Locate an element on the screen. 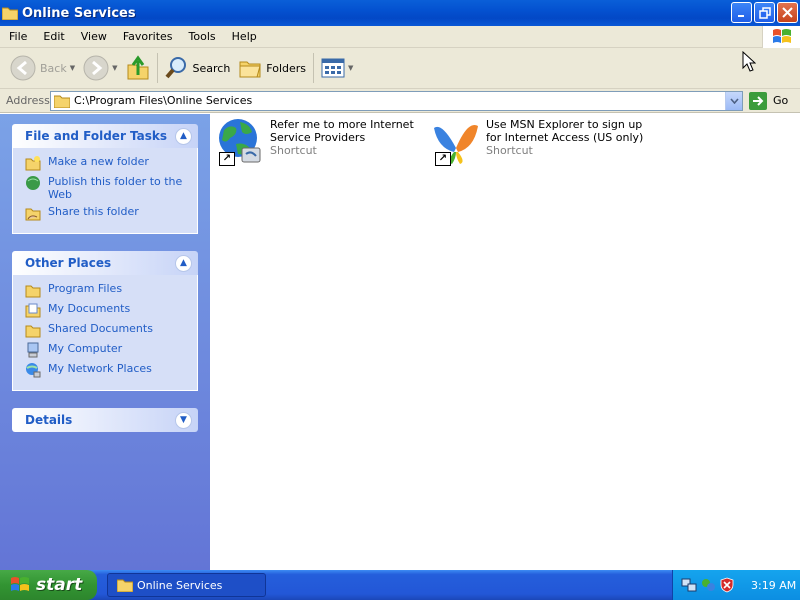 This screenshot has width=800, height=600. menu-bar: File Edit View Favorites Tools Help is located at coordinates (400, 37).